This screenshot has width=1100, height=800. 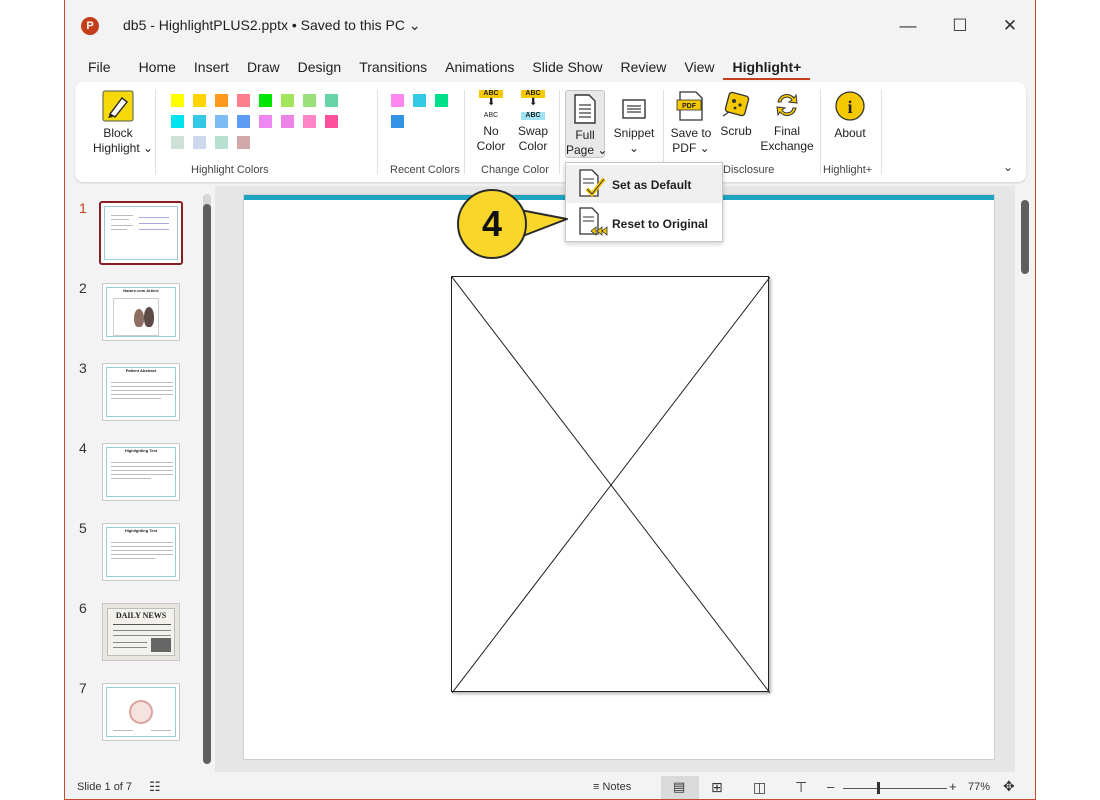 What do you see at coordinates (1008, 167) in the screenshot?
I see `collapse-ribbon-button: ⌄` at bounding box center [1008, 167].